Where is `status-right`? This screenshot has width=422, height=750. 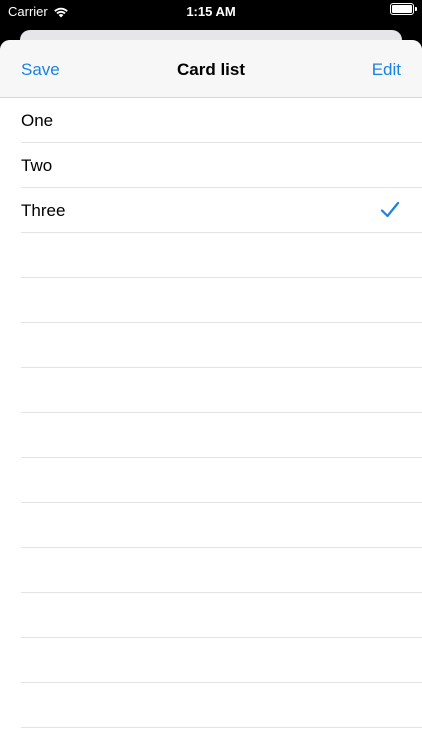
status-right is located at coordinates (403, 9).